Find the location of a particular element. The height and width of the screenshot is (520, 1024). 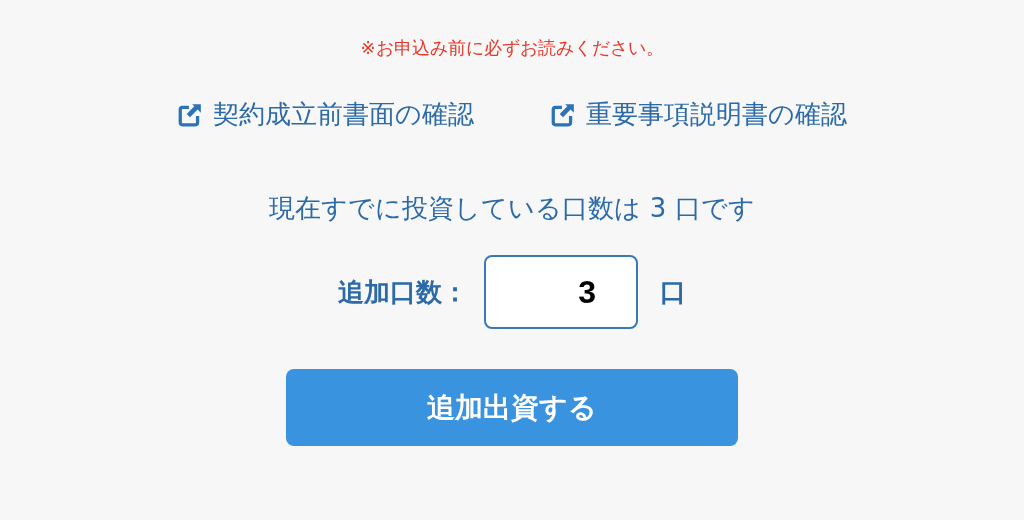

unit-label: 口 is located at coordinates (673, 292).